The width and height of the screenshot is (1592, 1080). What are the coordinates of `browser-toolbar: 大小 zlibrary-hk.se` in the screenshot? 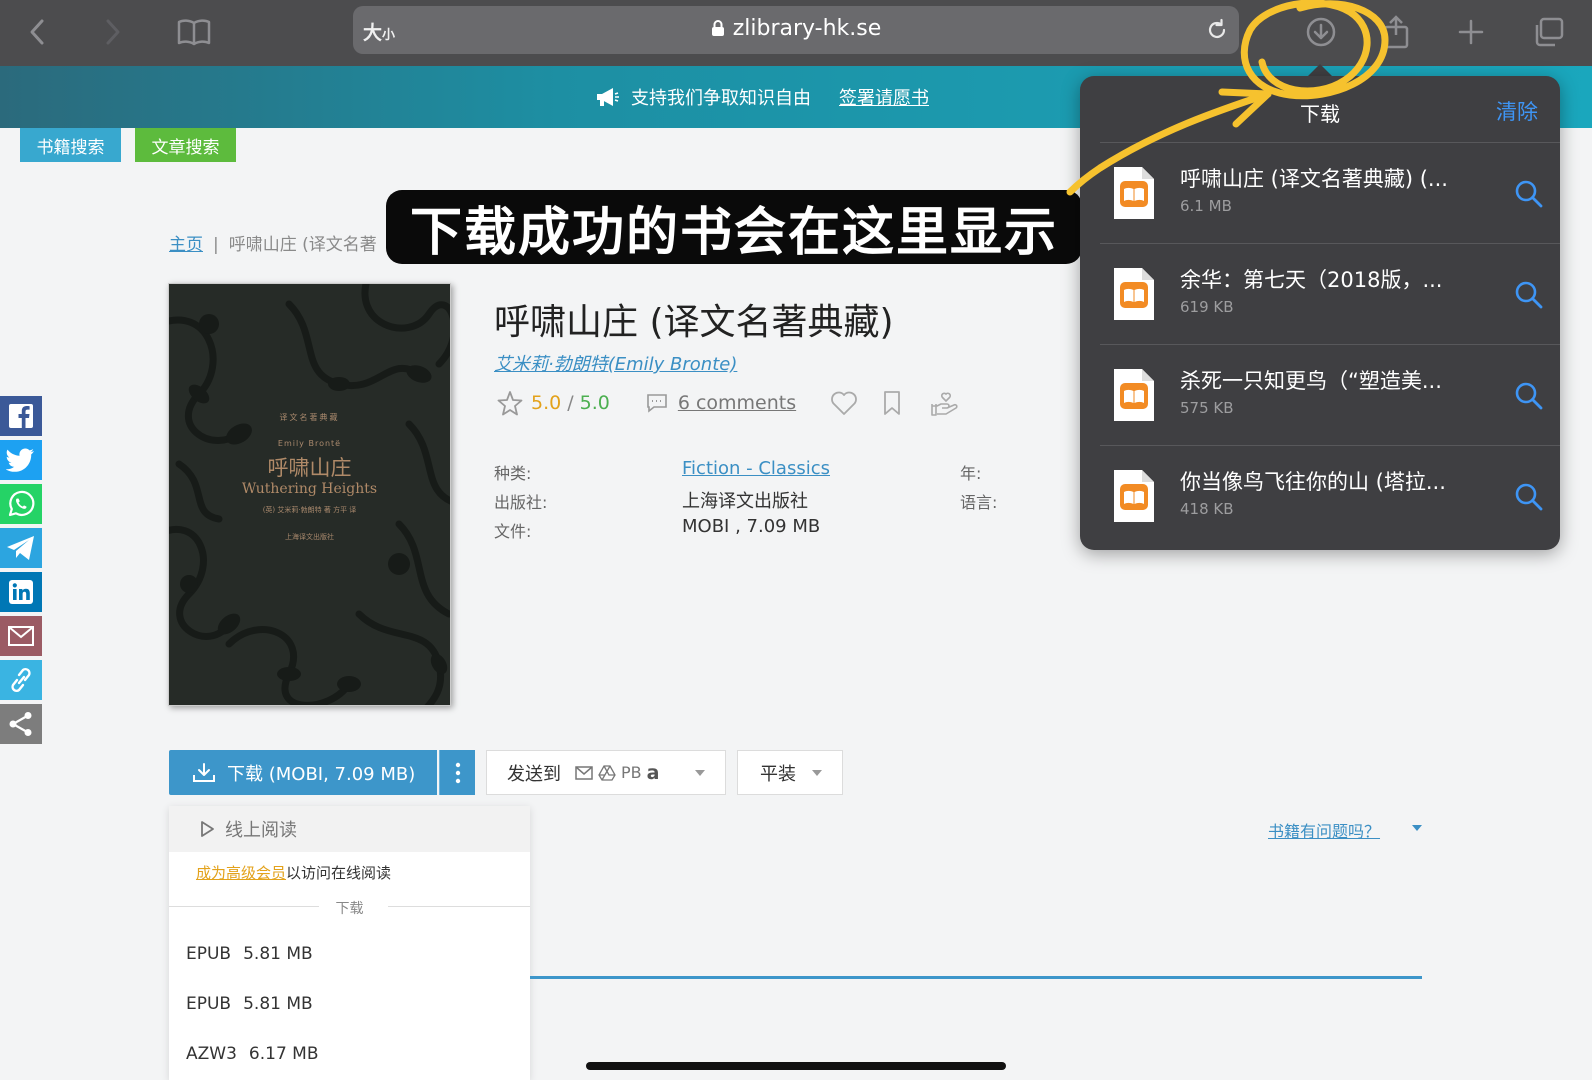 It's located at (796, 33).